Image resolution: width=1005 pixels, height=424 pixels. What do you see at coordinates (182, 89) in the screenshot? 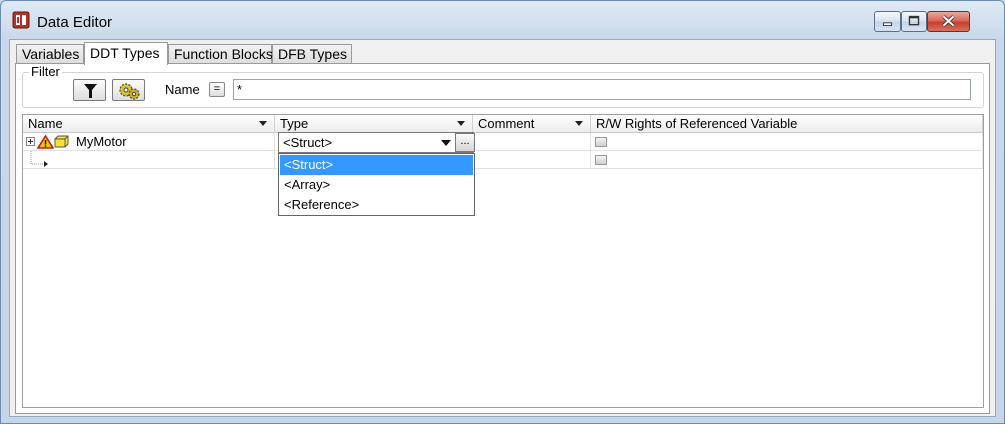
I see `name-filter-label: Name` at bounding box center [182, 89].